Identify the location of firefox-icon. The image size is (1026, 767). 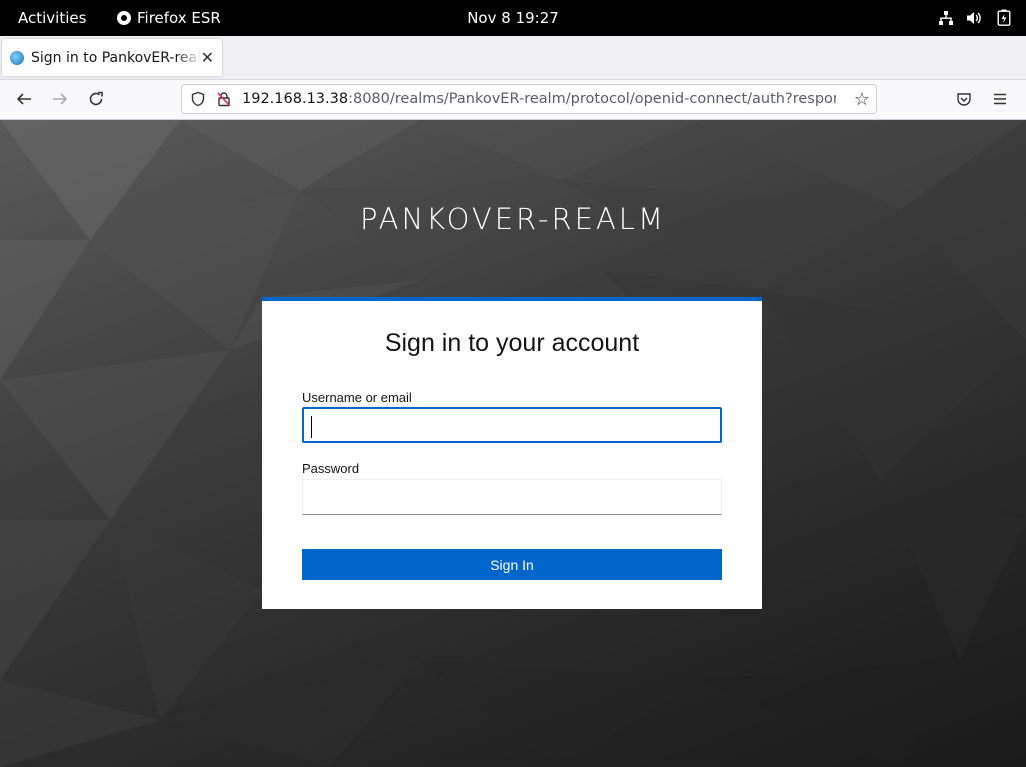
(124, 18).